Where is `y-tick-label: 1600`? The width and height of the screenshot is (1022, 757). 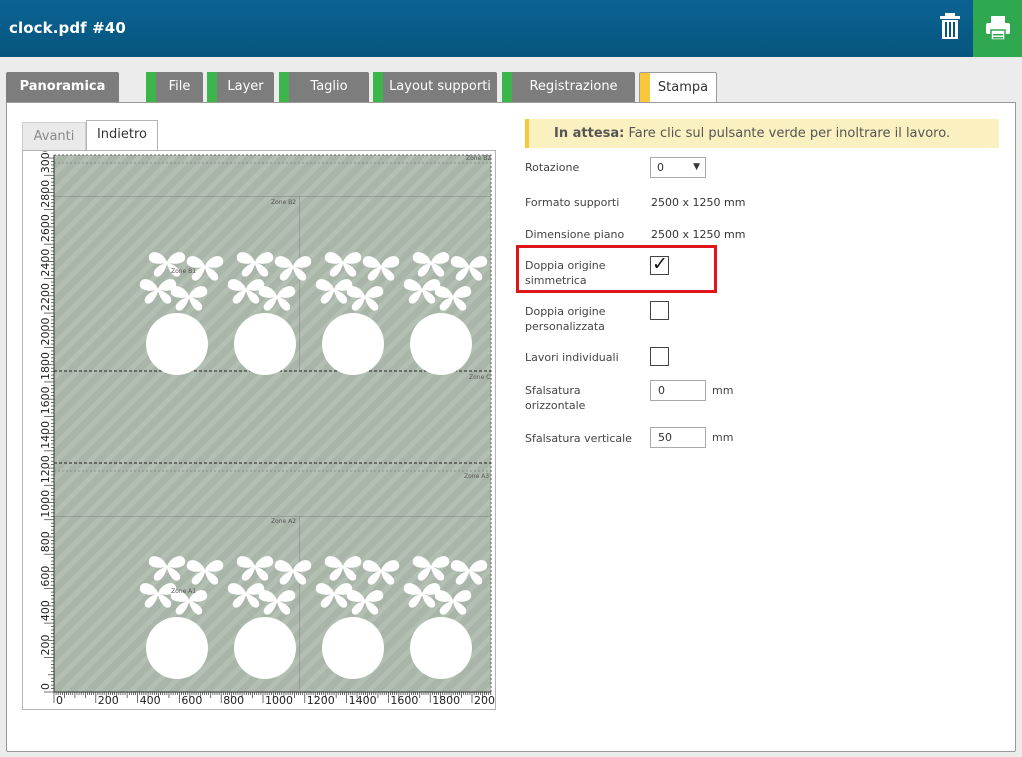
y-tick-label: 1600 is located at coordinates (45, 400).